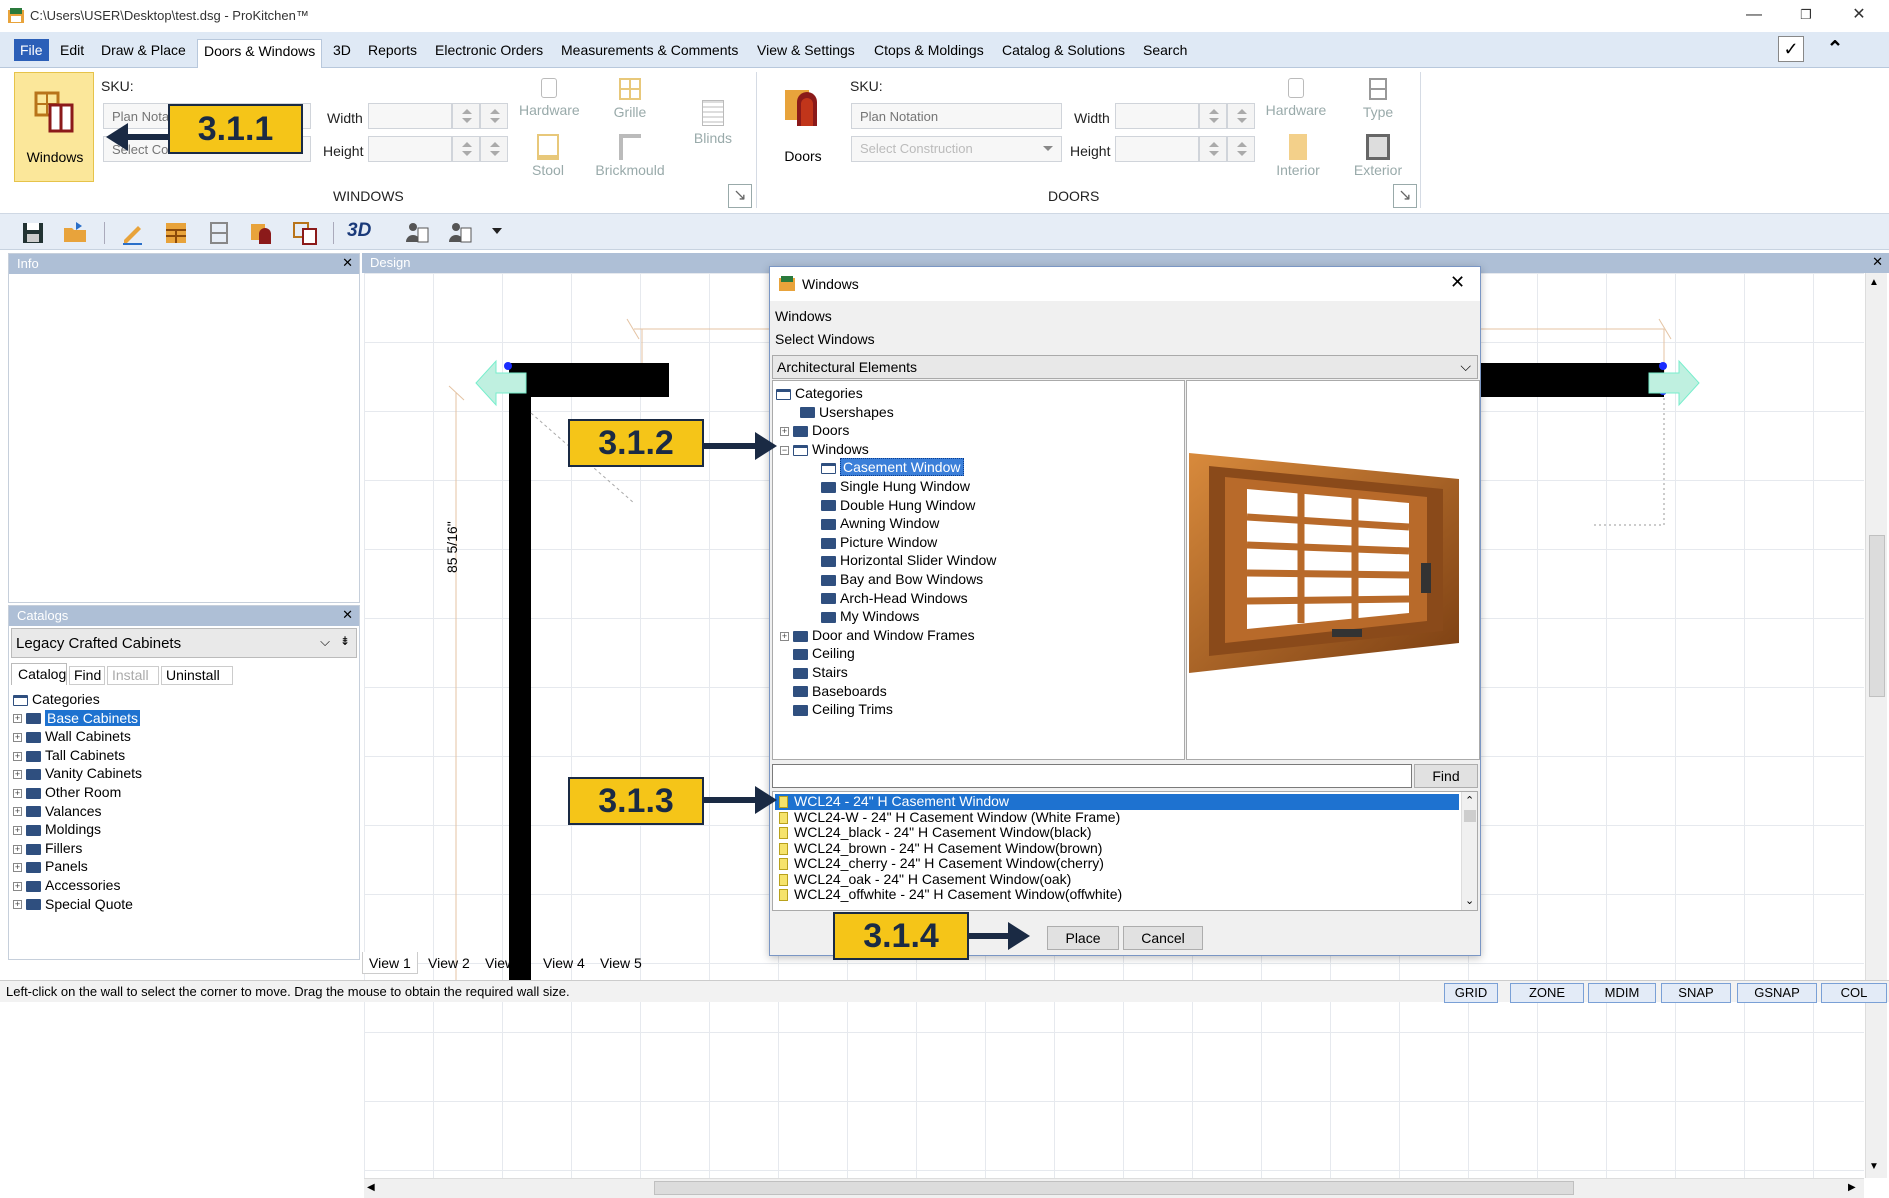 Image resolution: width=1889 pixels, height=1198 pixels. I want to click on tab-find: Find, so click(87, 675).